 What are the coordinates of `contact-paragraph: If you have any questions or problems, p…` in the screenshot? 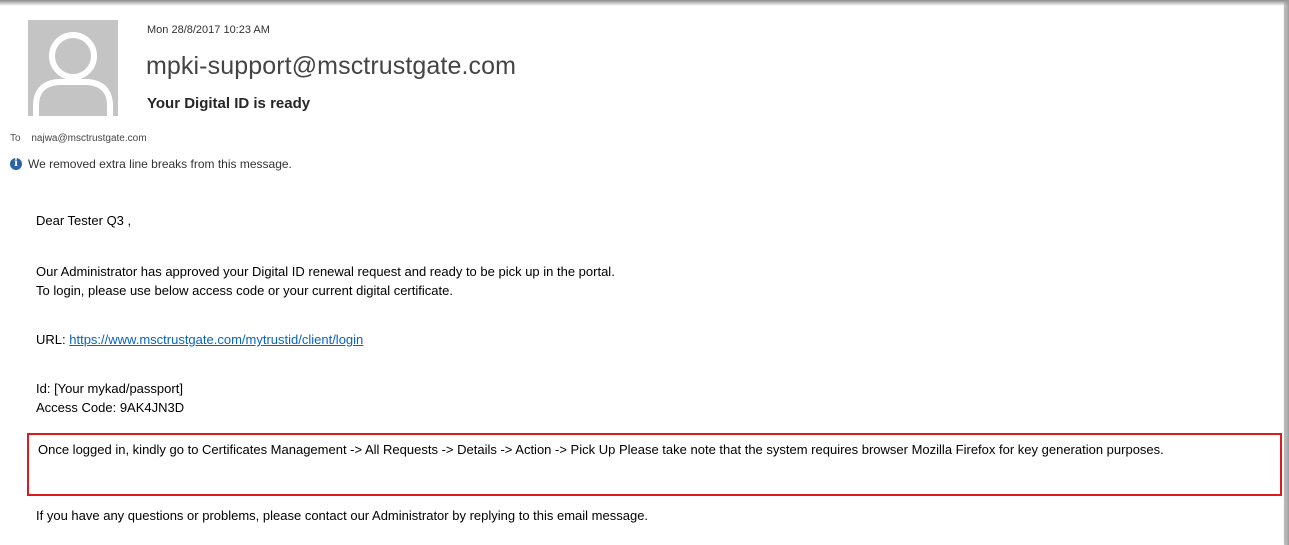 It's located at (342, 515).